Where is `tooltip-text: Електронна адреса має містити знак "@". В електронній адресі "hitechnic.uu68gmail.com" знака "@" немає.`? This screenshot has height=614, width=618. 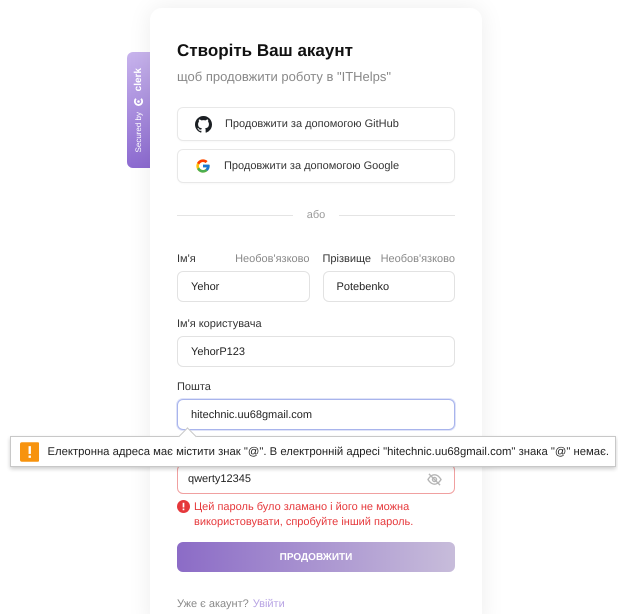 tooltip-text: Електронна адреса має містити знак "@". В електронній адресі "hitechnic.uu68gmail.com" знака "@" немає. is located at coordinates (328, 452).